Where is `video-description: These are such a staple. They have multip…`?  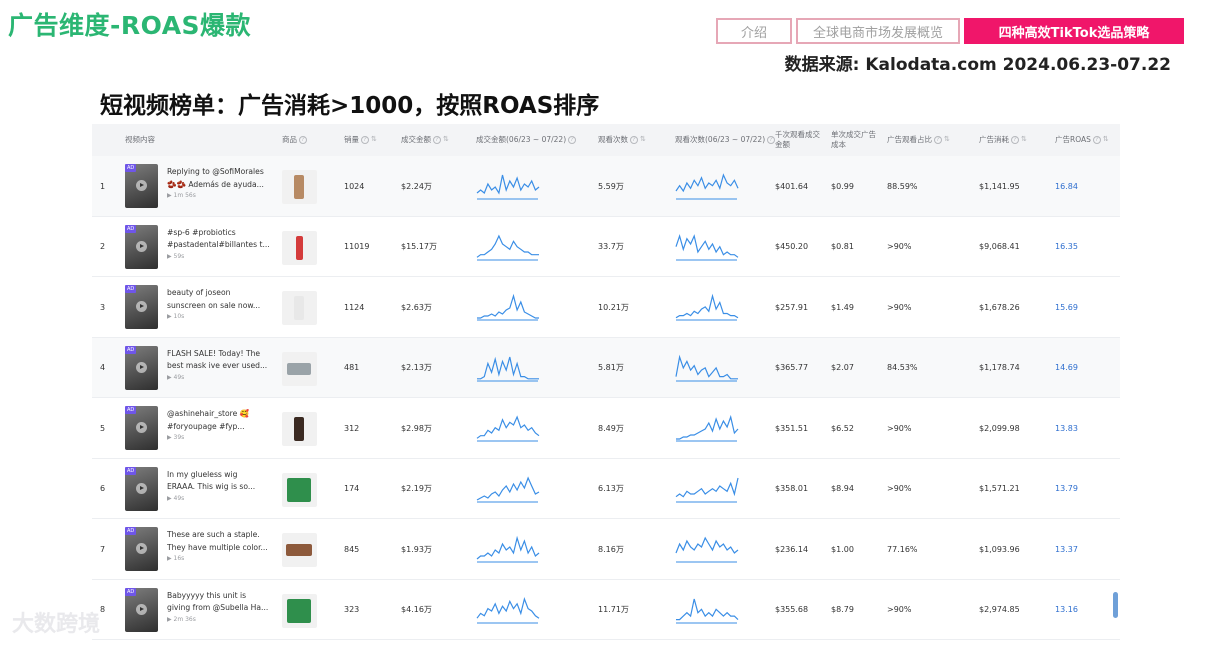
video-description: These are such a staple. They have multip… is located at coordinates (219, 546).